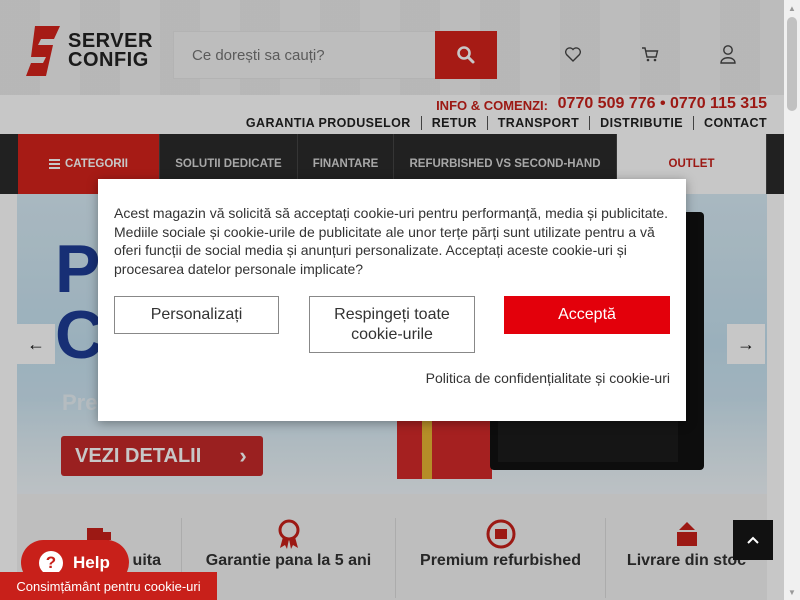 This screenshot has width=800, height=600. What do you see at coordinates (792, 300) in the screenshot?
I see `page-scrollbar: ▲ ▼` at bounding box center [792, 300].